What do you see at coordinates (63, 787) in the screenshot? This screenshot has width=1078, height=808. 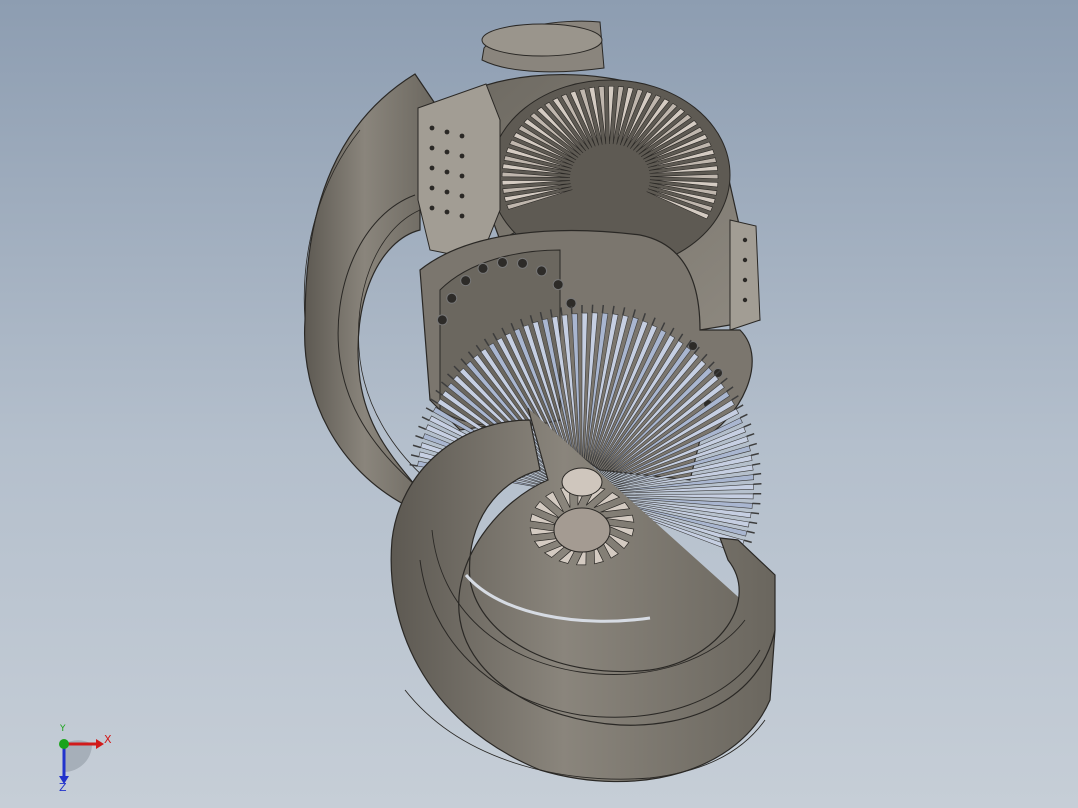 I see `z-axis-label: Z` at bounding box center [63, 787].